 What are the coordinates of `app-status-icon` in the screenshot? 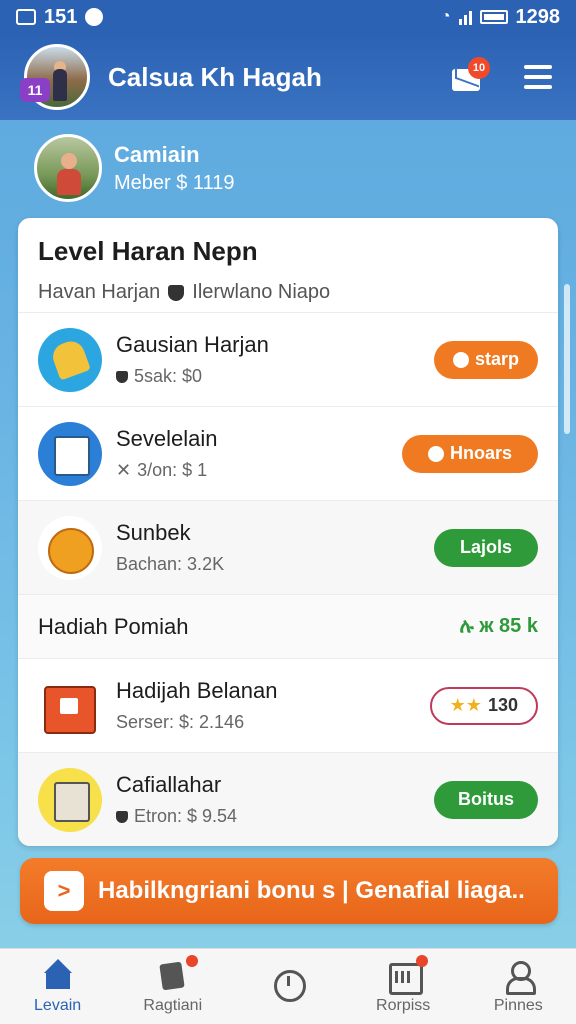 It's located at (94, 17).